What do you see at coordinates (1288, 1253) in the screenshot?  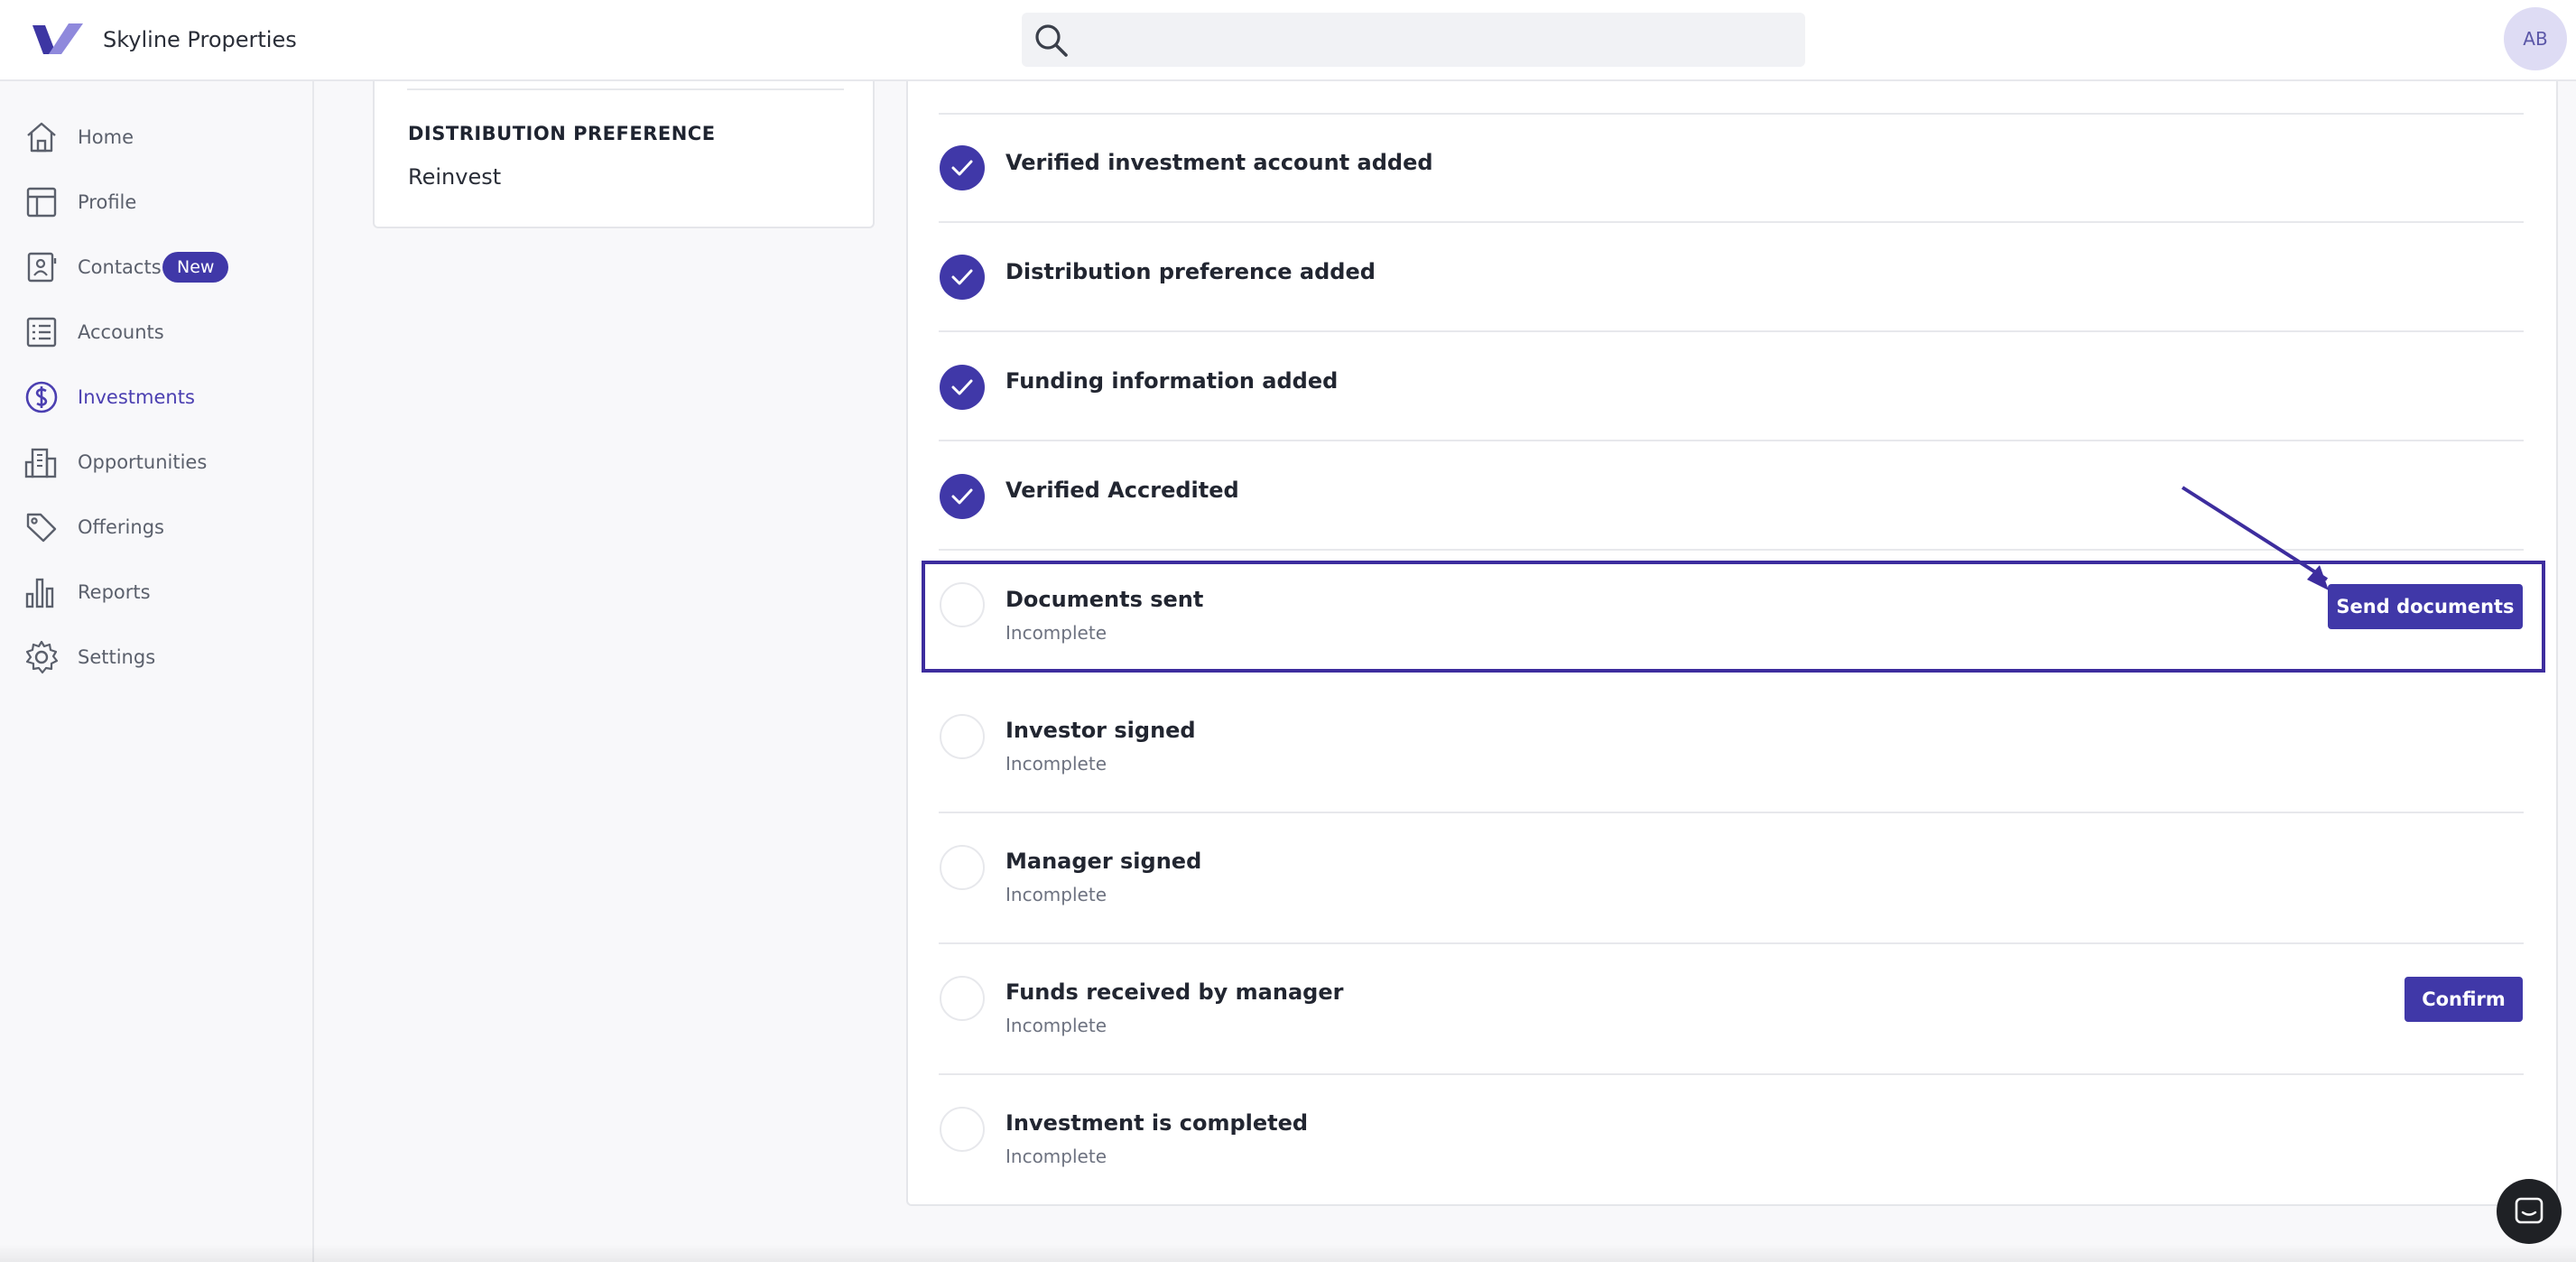 I see `bottom-shadow` at bounding box center [1288, 1253].